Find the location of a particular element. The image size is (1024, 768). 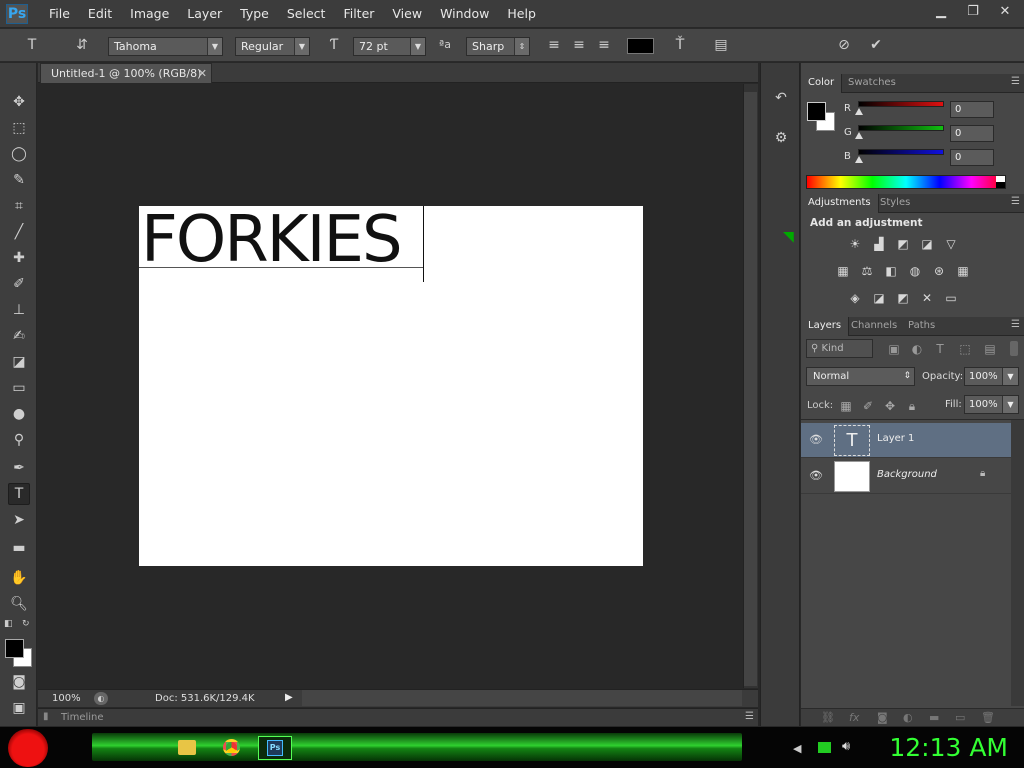

tab-color: Color is located at coordinates (822, 83).